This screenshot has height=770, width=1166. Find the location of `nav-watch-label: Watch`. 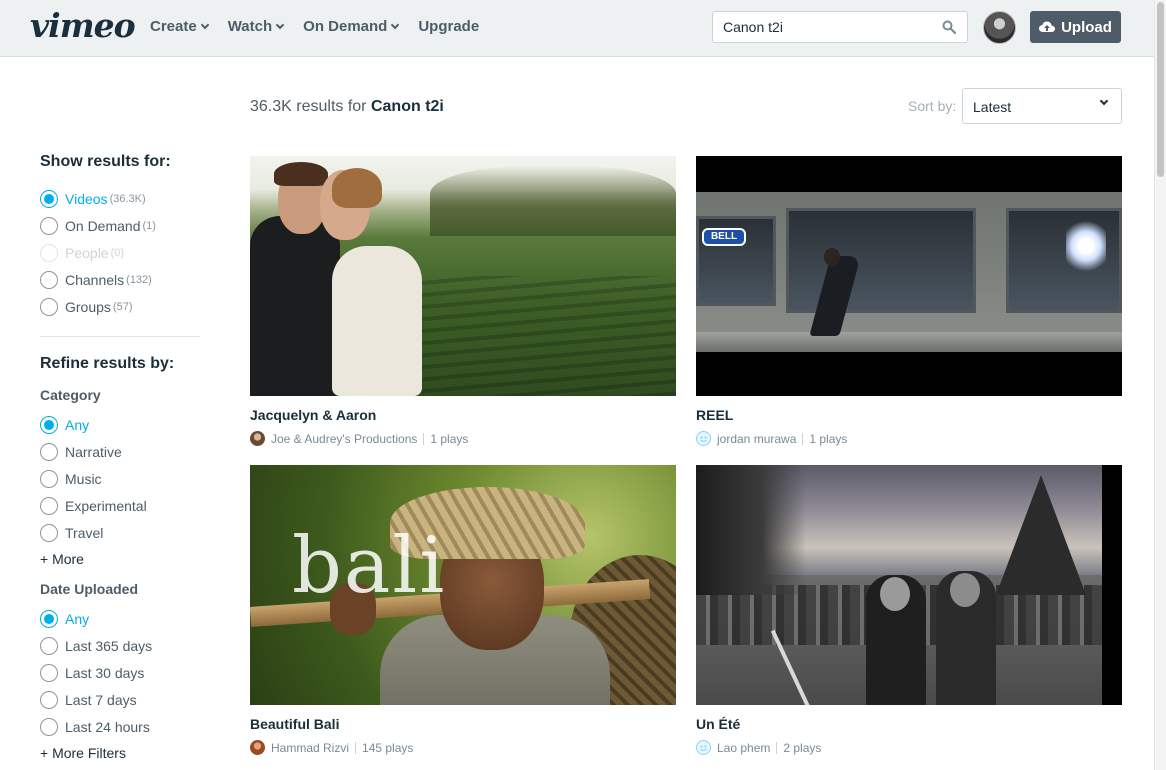

nav-watch-label: Watch is located at coordinates (250, 26).